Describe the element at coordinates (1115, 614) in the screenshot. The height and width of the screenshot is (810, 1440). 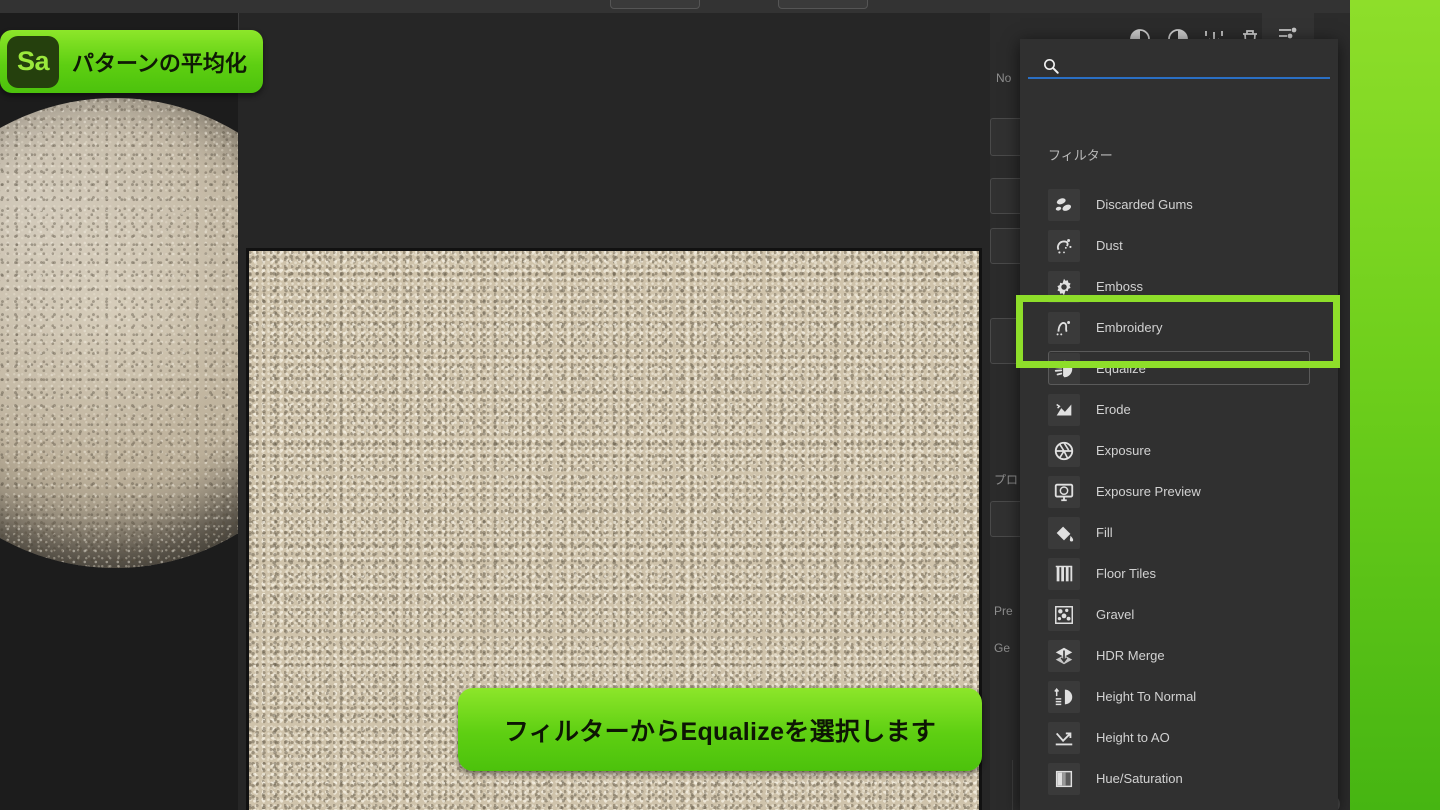
I see `filter-item-label: Gravel` at that location.